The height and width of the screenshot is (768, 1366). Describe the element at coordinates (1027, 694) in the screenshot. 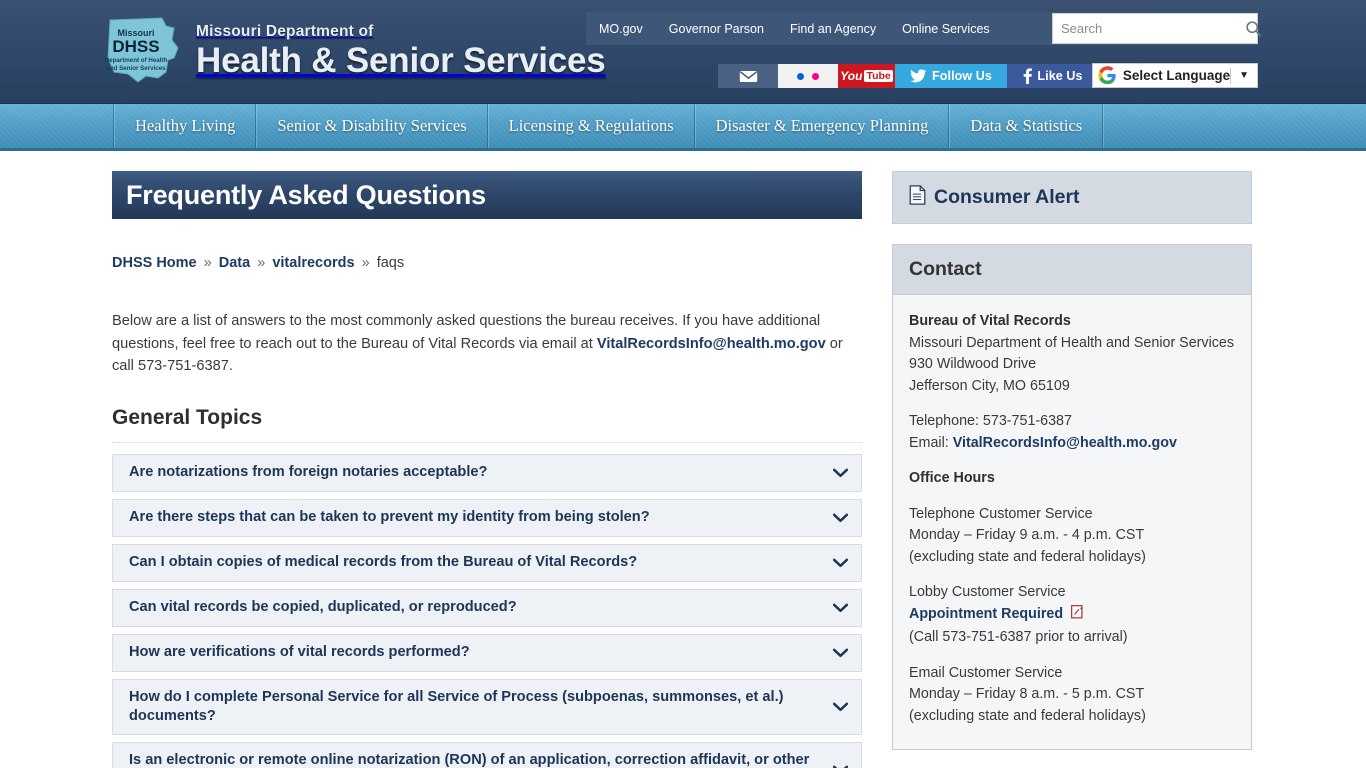

I see `hours-block-line1: Monday – Friday 8 a.m. - 5 p.m. CST` at that location.